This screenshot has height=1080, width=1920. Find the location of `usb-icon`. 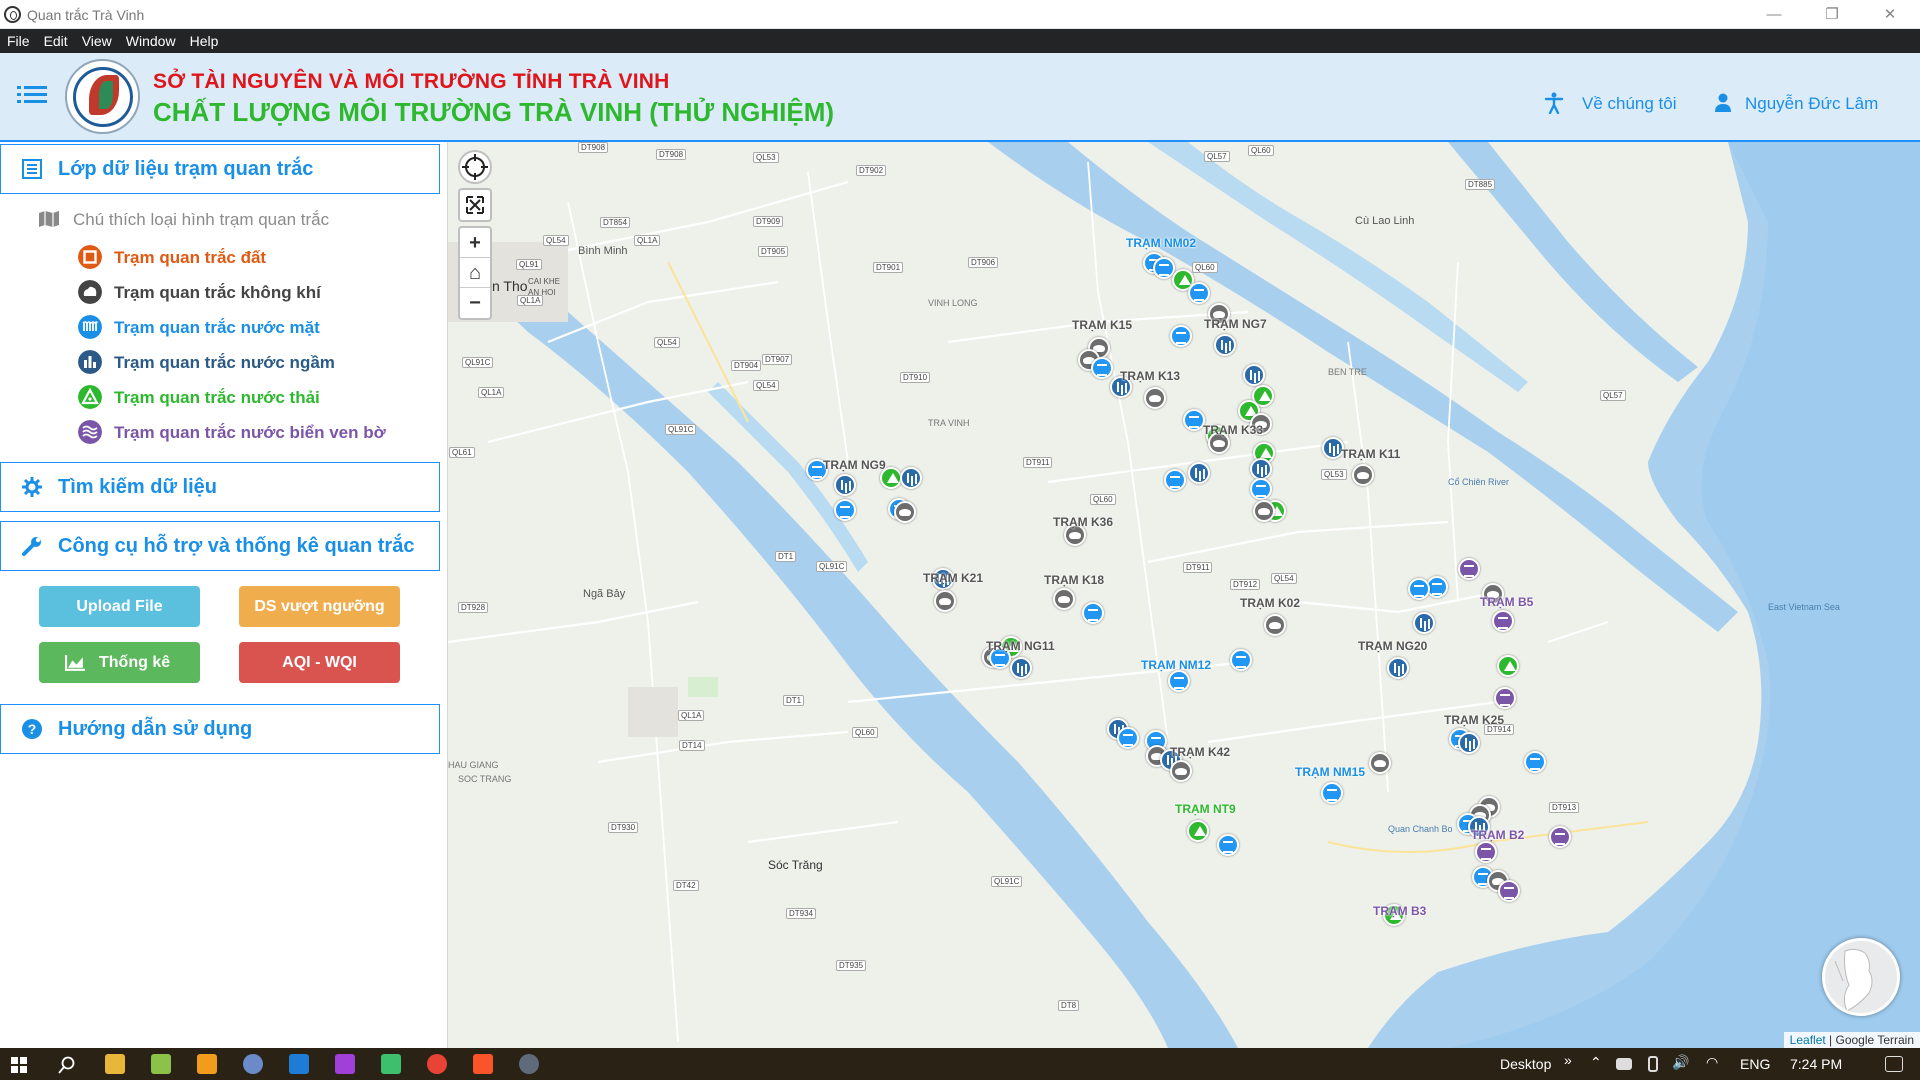

usb-icon is located at coordinates (1653, 1064).